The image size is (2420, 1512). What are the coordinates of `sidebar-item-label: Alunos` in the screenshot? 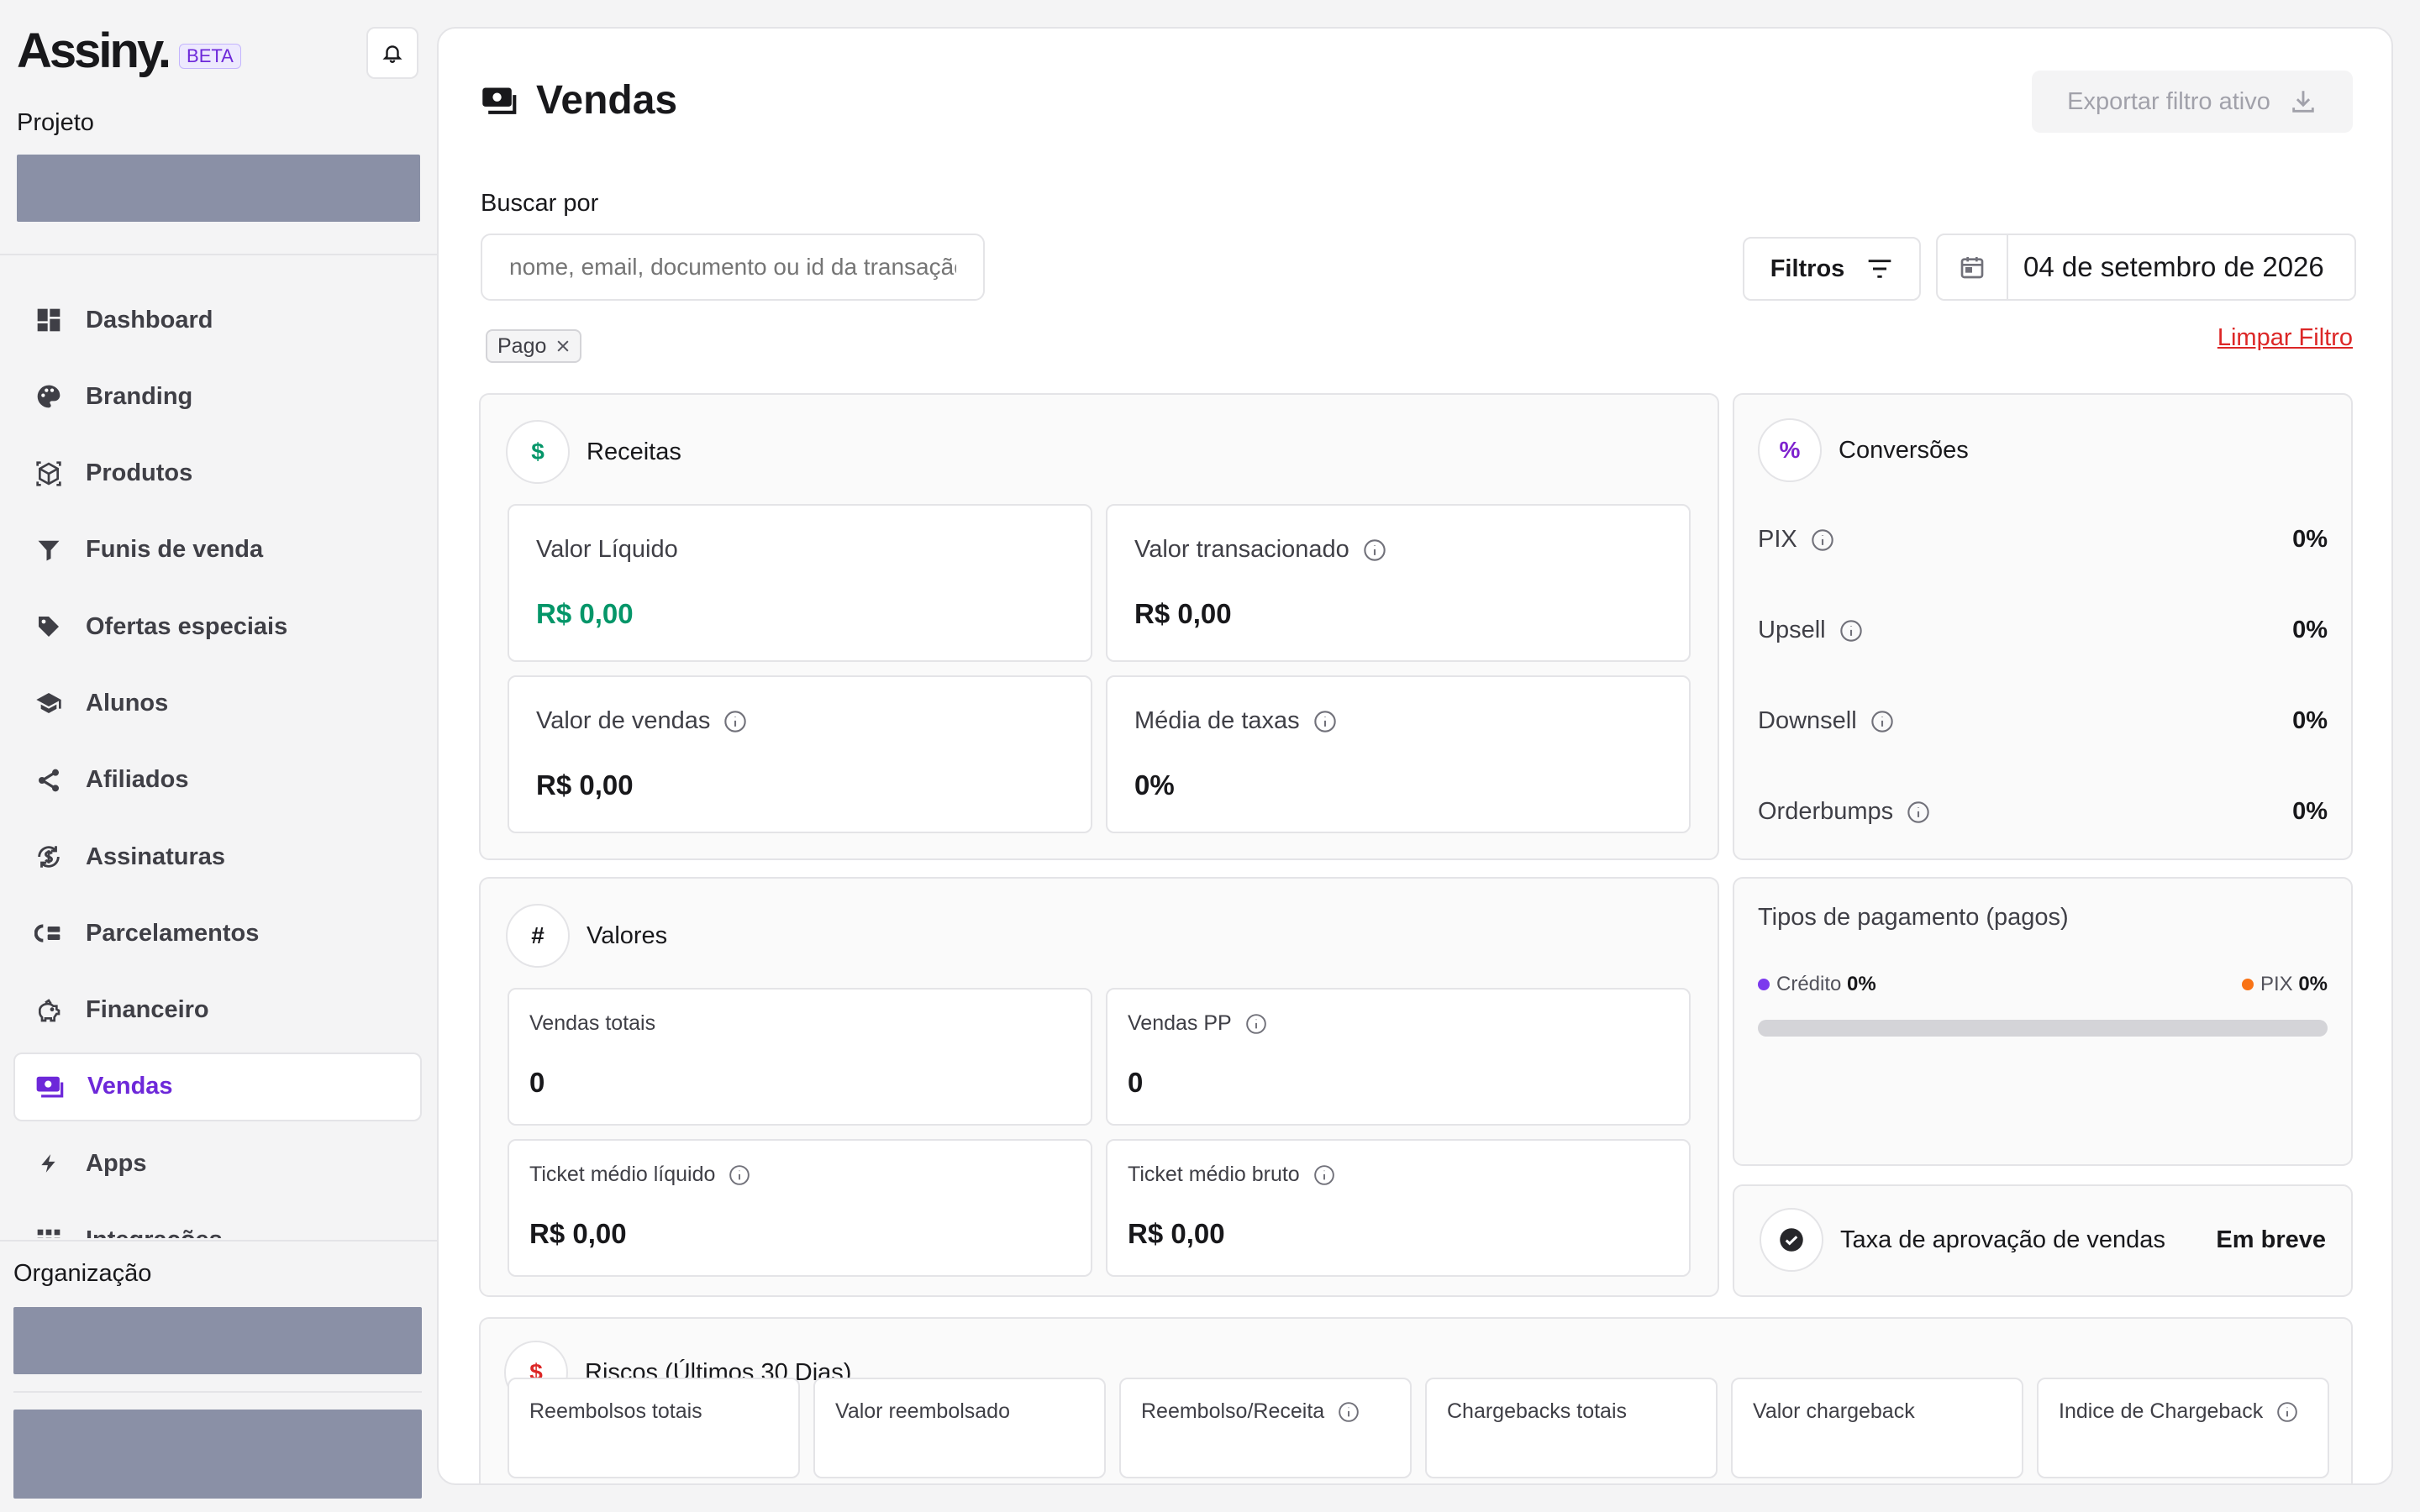 It's located at (128, 703).